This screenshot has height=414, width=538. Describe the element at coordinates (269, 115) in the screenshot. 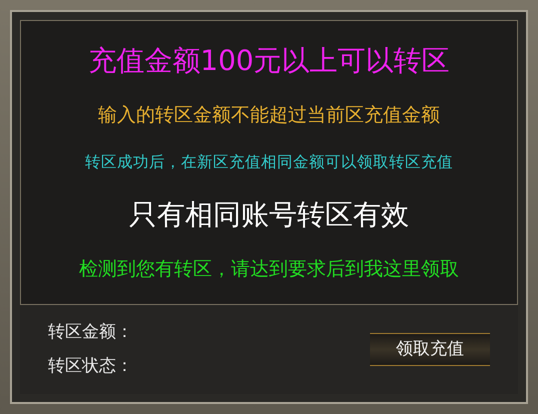

I see `notice-text: 输入的转区金额不能超过当前区充值金额` at that location.